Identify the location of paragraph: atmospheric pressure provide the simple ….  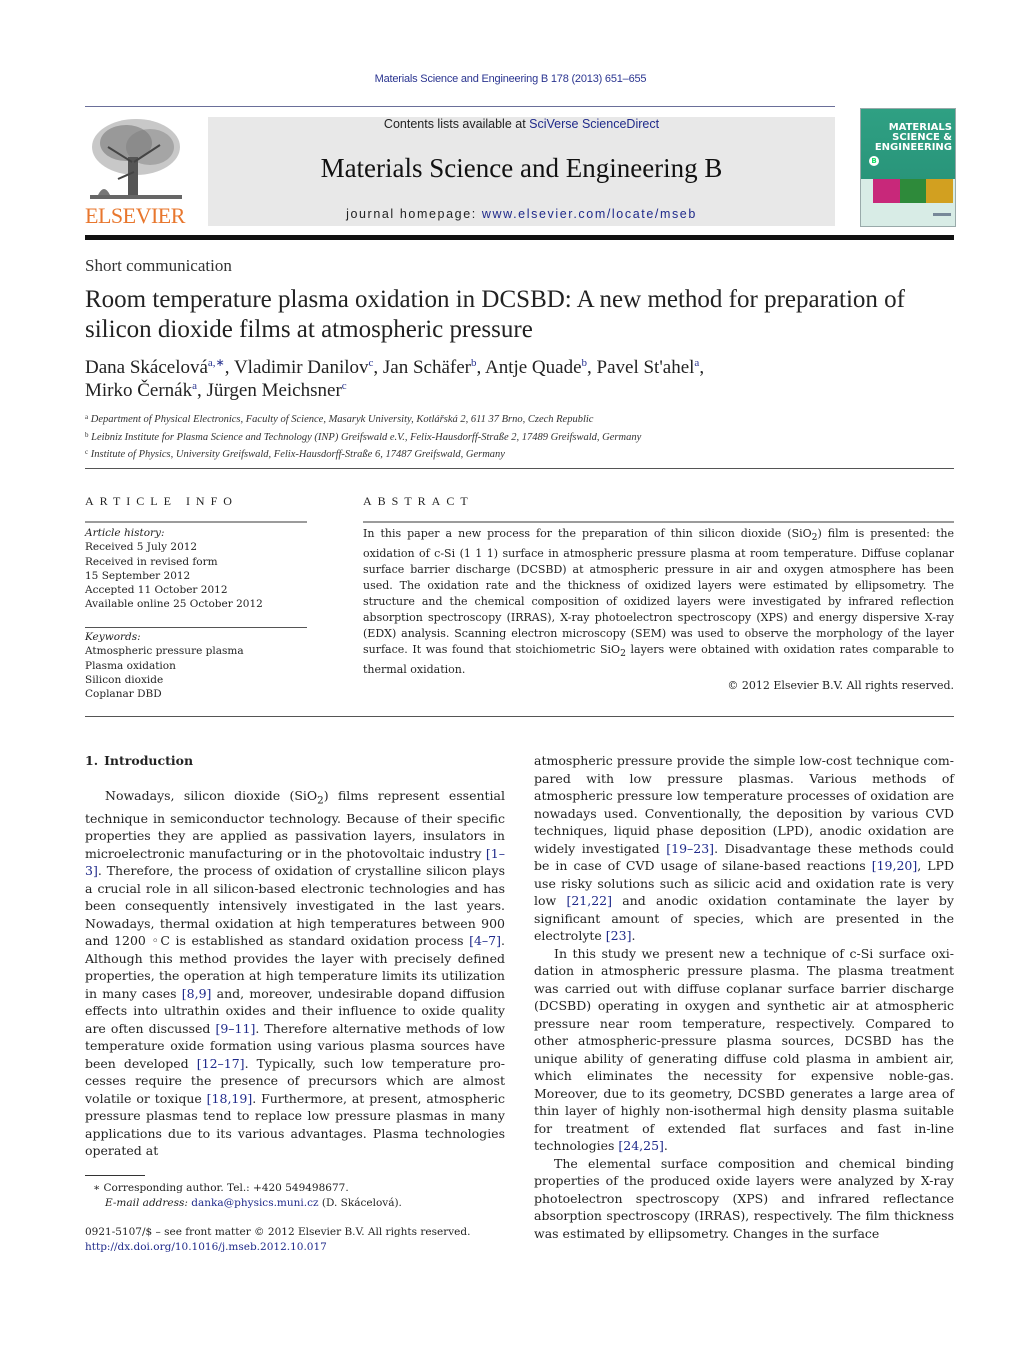
(744, 848).